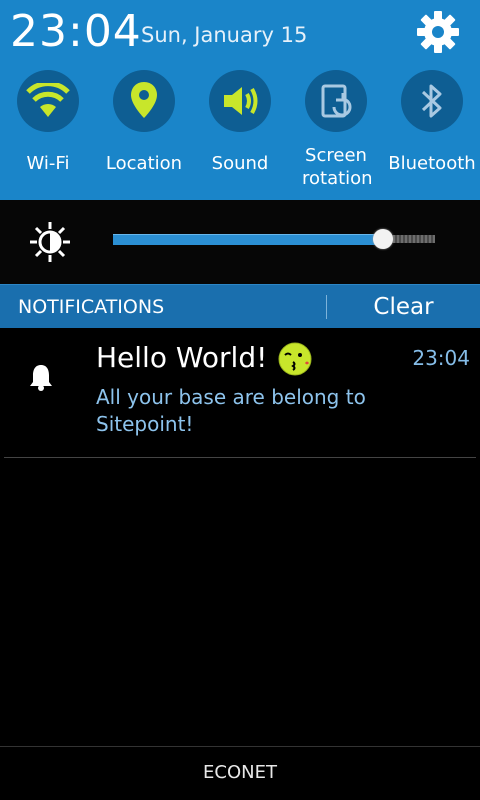  I want to click on location-pin-icon, so click(144, 100).